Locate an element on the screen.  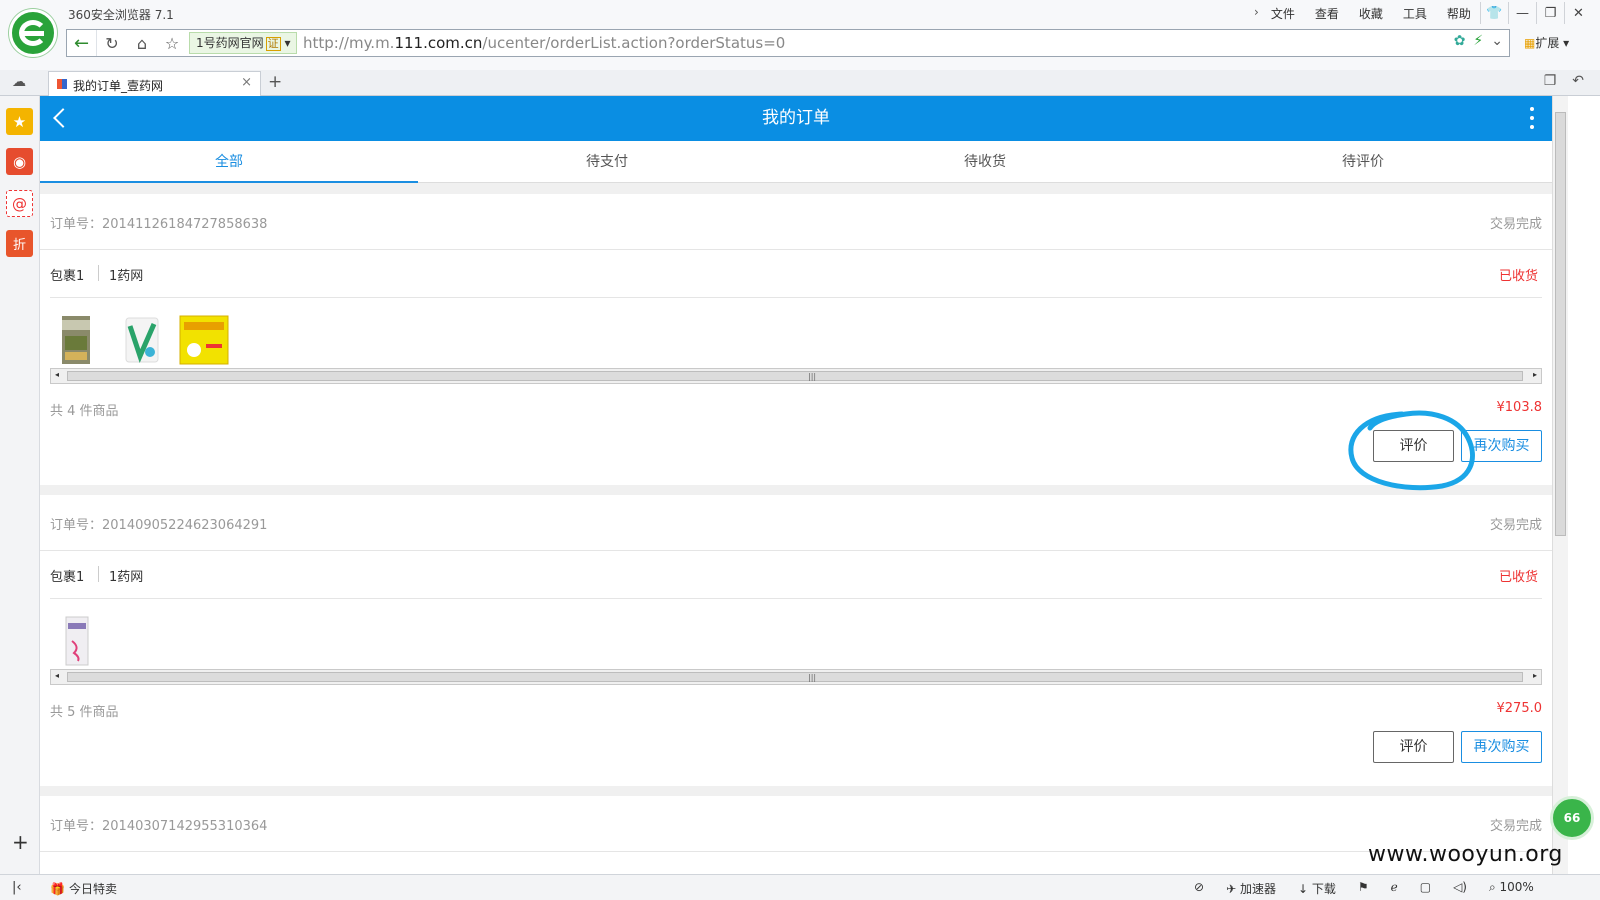
zoom-level: ⌕ 100% is located at coordinates (1511, 888).